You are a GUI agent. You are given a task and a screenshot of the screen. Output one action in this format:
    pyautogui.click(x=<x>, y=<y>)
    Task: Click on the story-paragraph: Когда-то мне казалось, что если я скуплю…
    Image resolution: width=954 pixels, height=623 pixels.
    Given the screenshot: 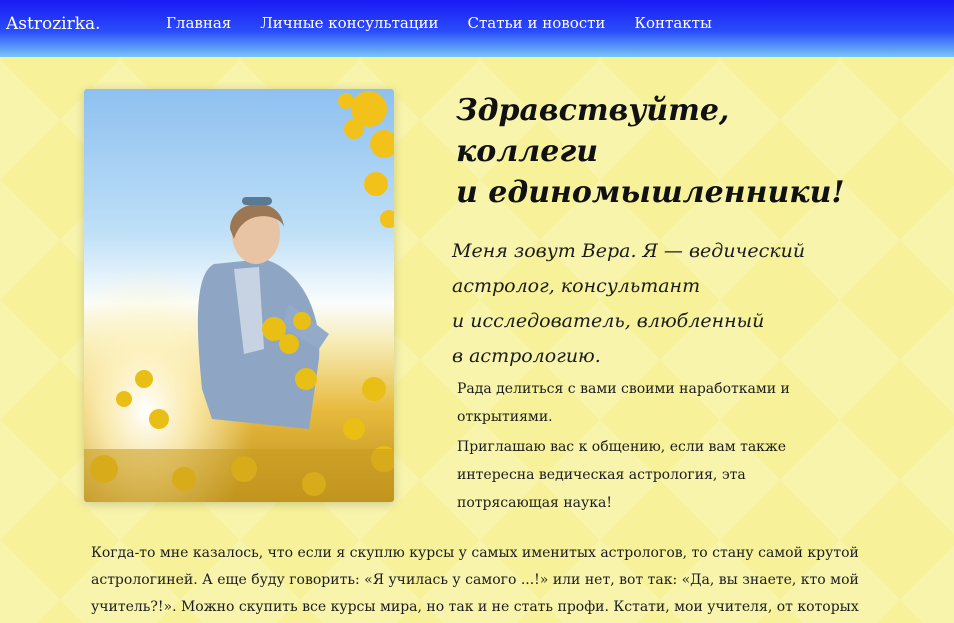 What is the action you would take?
    pyautogui.click(x=486, y=580)
    